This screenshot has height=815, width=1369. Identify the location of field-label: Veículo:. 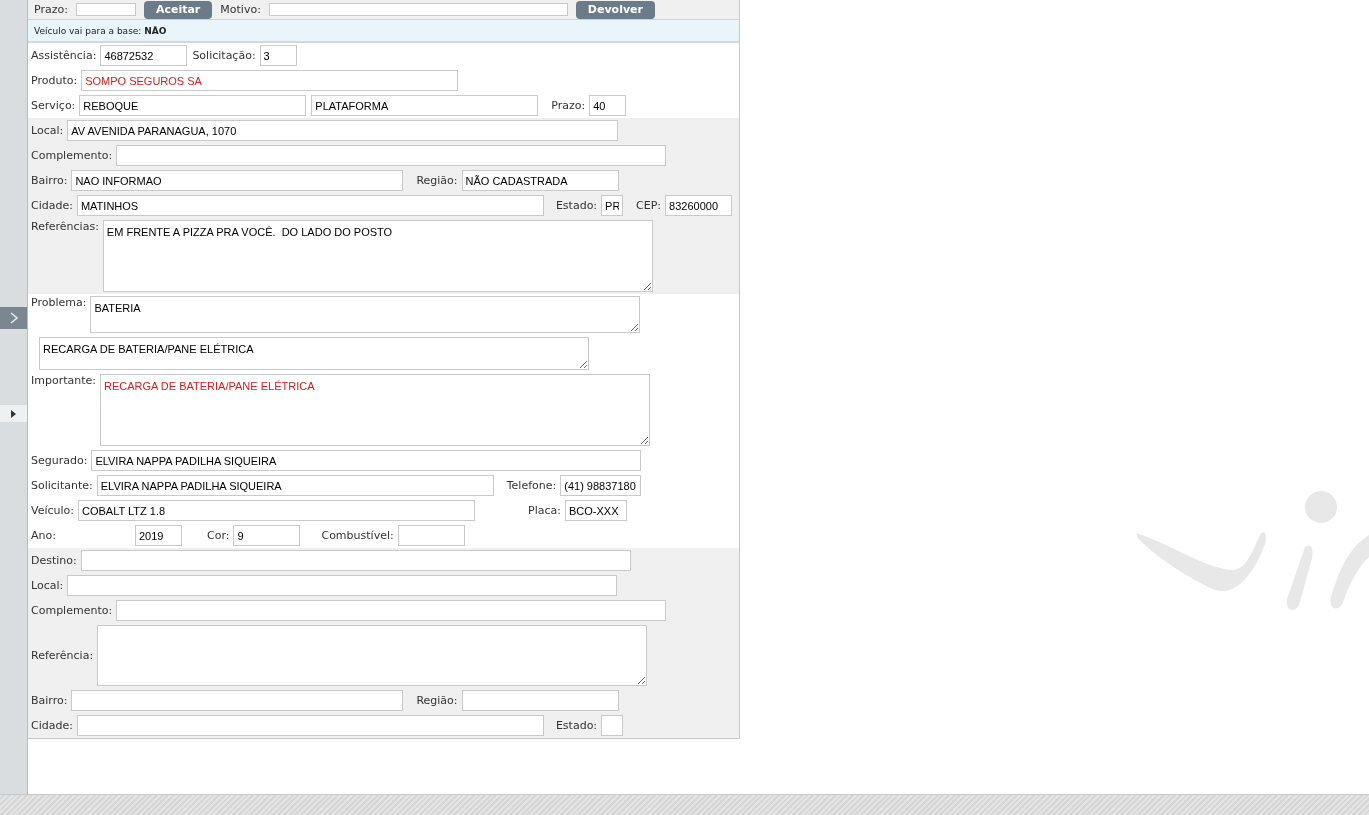
(52, 510).